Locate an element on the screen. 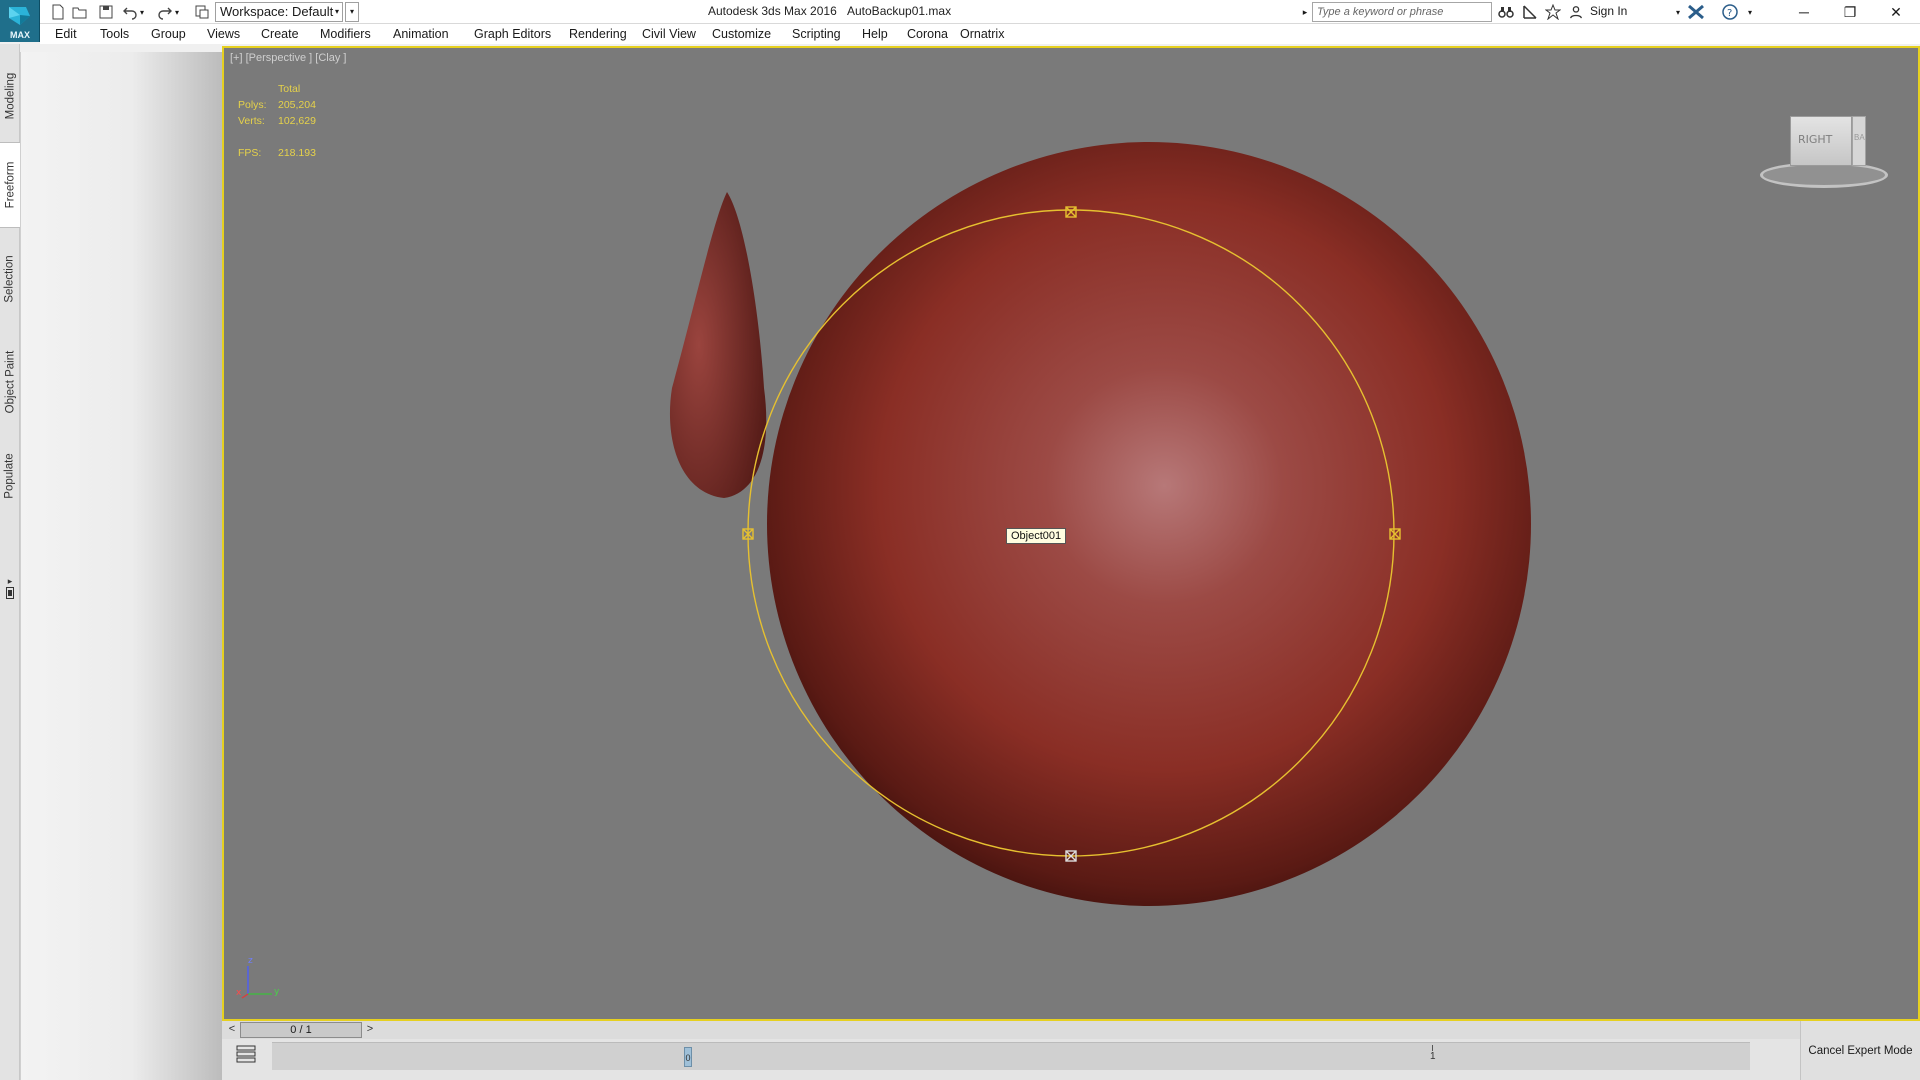 This screenshot has height=1080, width=1920. track-bar: 0 1 is located at coordinates (1011, 1059).